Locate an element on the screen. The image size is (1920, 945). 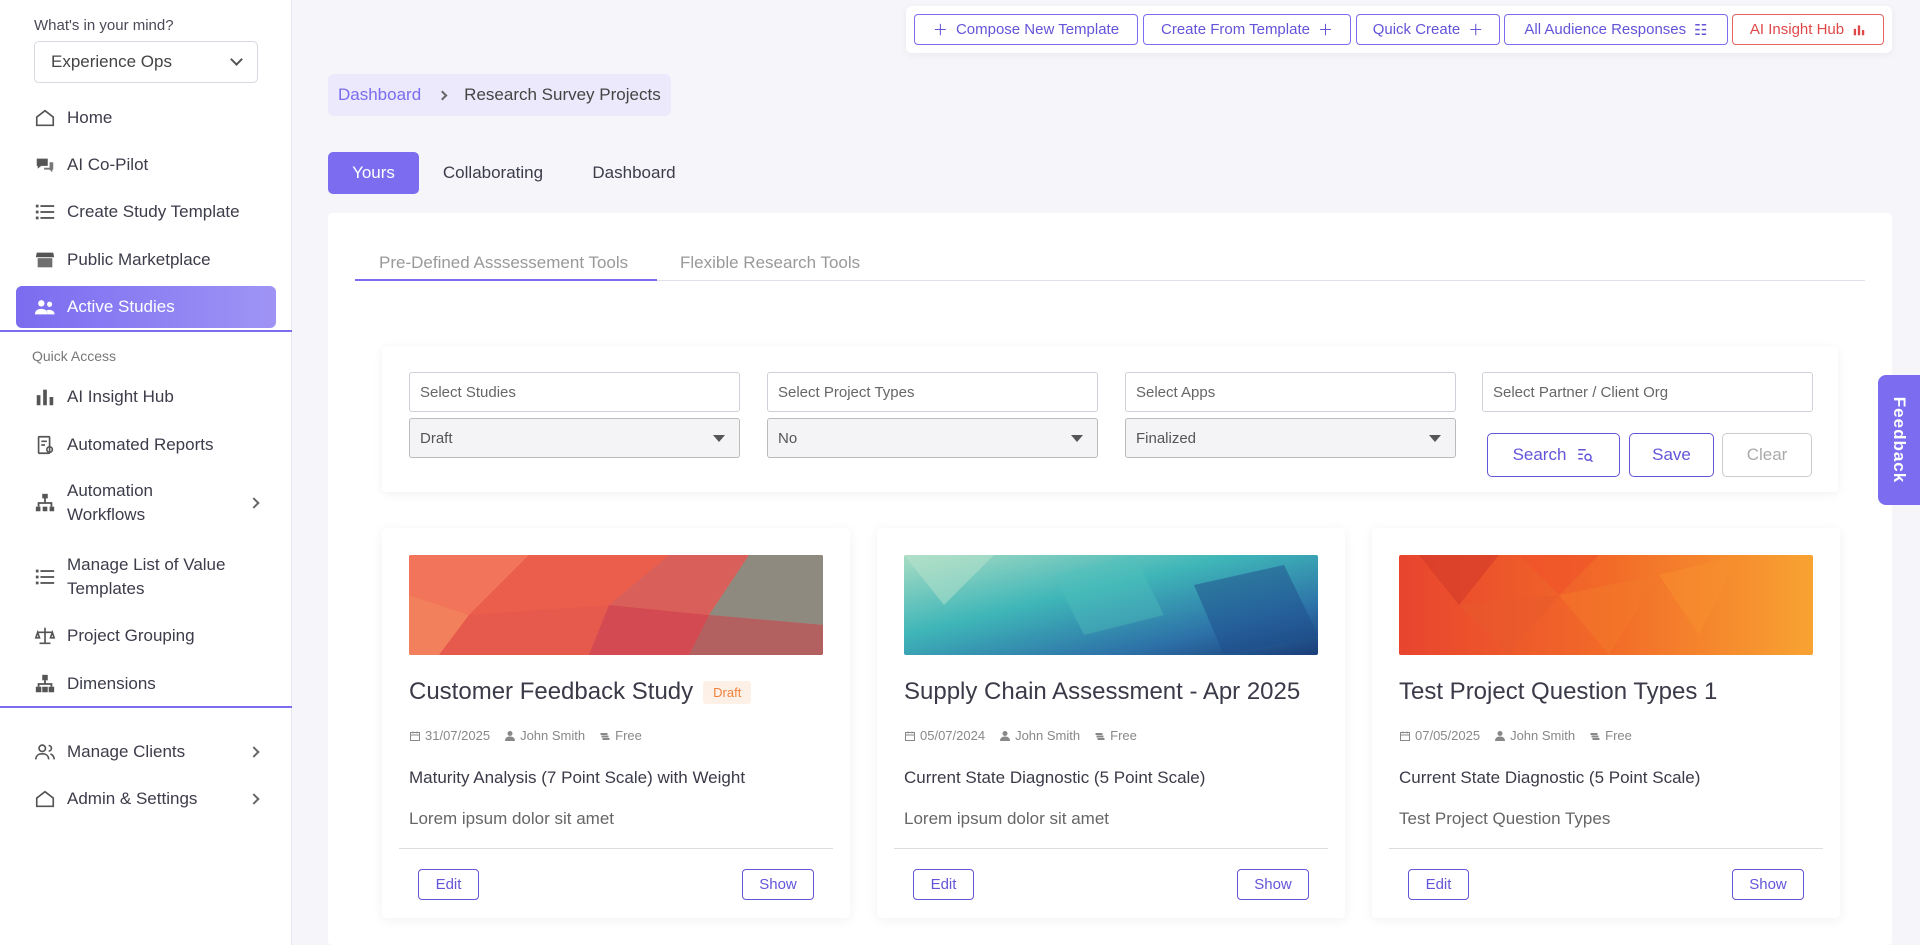
chevron-right-icon is located at coordinates (254, 799).